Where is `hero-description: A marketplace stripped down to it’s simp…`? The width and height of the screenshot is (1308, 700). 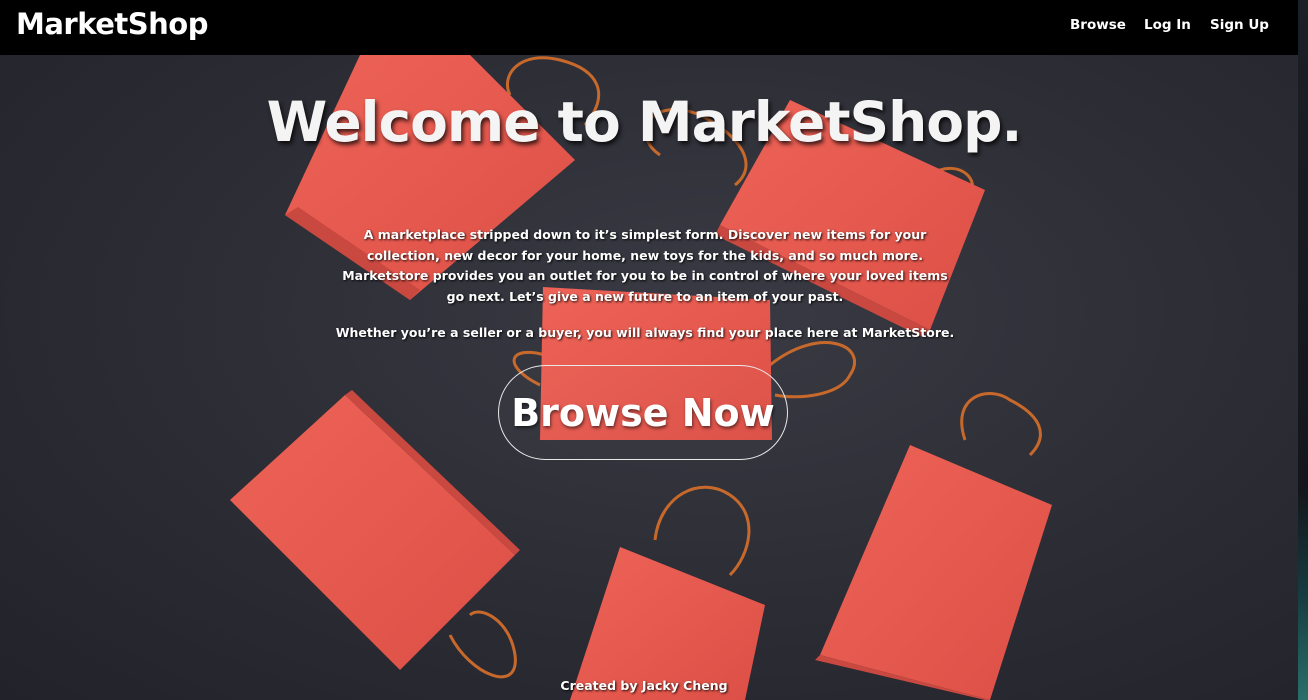 hero-description: A marketplace stripped down to it’s simp… is located at coordinates (645, 265).